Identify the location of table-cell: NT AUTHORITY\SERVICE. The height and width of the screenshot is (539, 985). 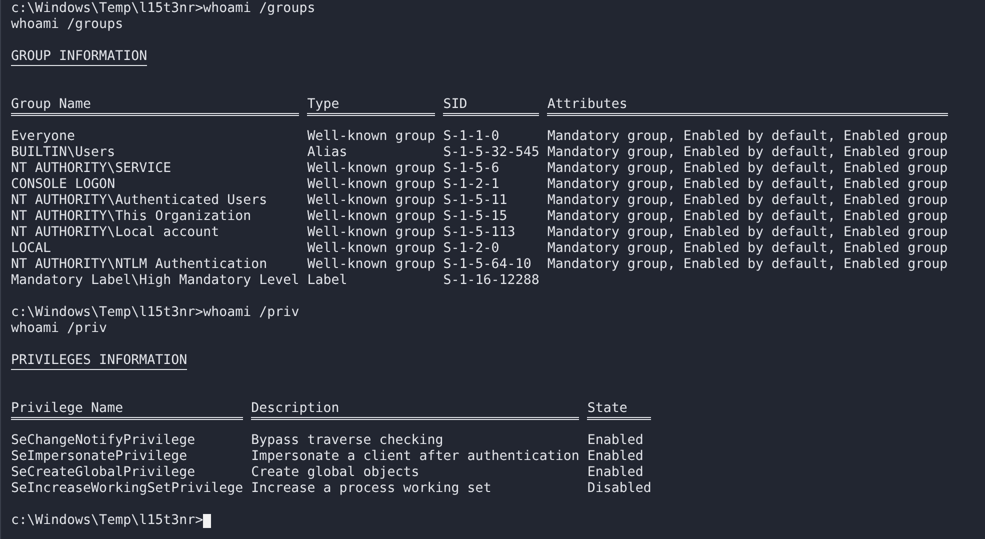
(91, 168).